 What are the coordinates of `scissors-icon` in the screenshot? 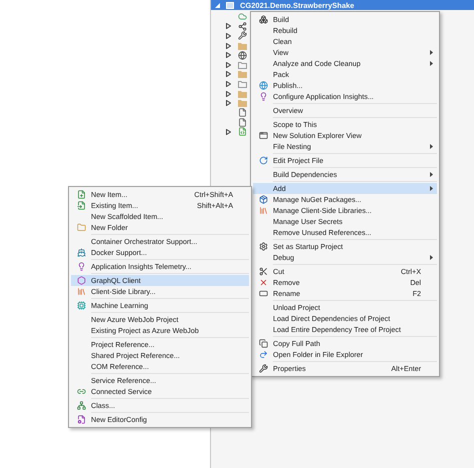 It's located at (263, 271).